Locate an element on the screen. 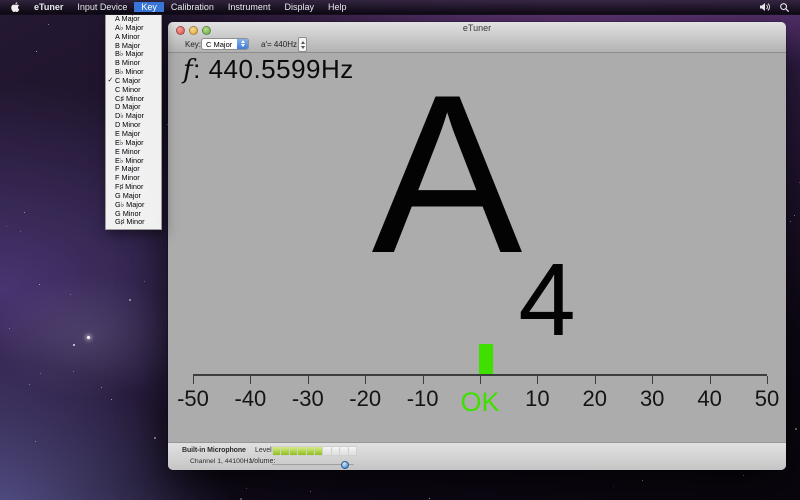  scale-tick-label: -20 is located at coordinates (365, 398).